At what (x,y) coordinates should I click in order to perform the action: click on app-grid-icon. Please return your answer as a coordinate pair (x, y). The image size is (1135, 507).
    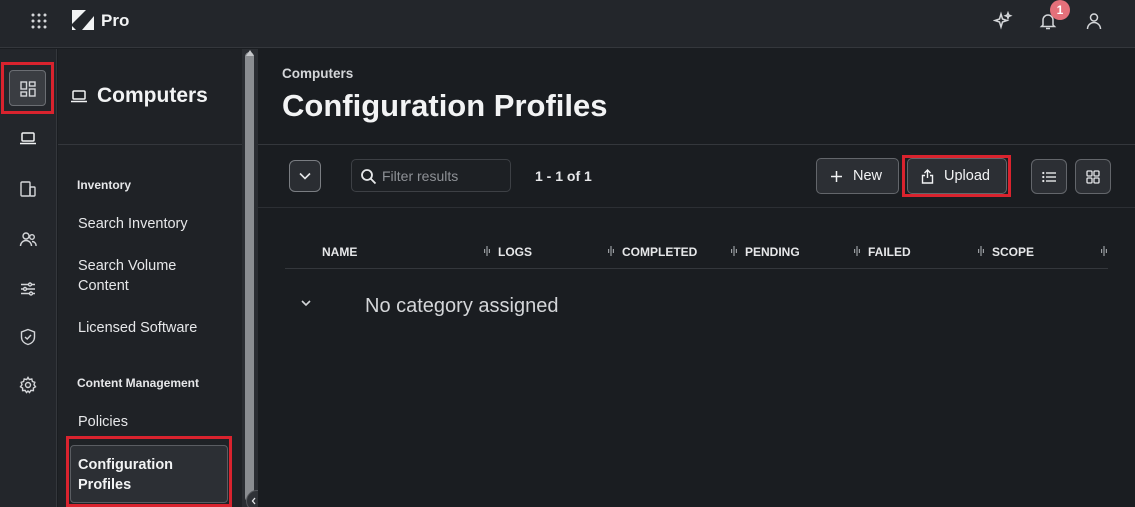
    Looking at the image, I should click on (39, 21).